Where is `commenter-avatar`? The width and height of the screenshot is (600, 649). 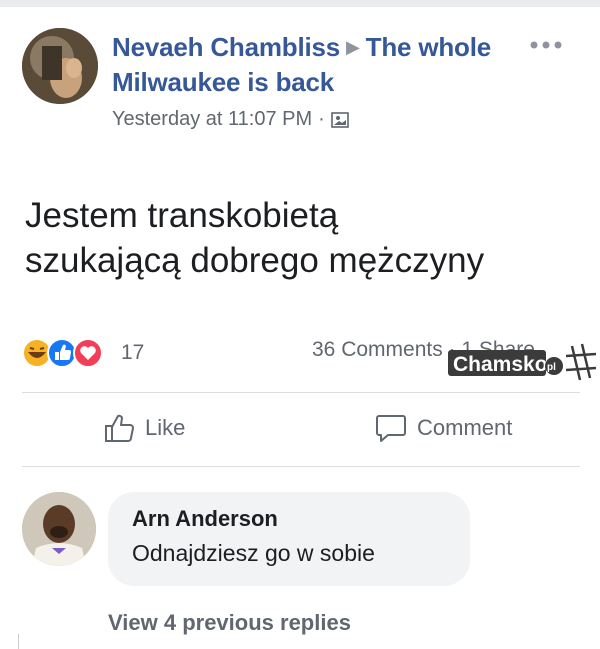
commenter-avatar is located at coordinates (59, 529).